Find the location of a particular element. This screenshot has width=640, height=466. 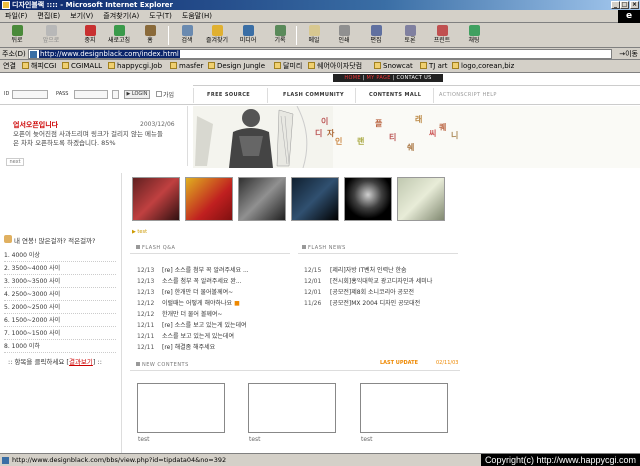

top-home-link: HOME is located at coordinates (352, 78).